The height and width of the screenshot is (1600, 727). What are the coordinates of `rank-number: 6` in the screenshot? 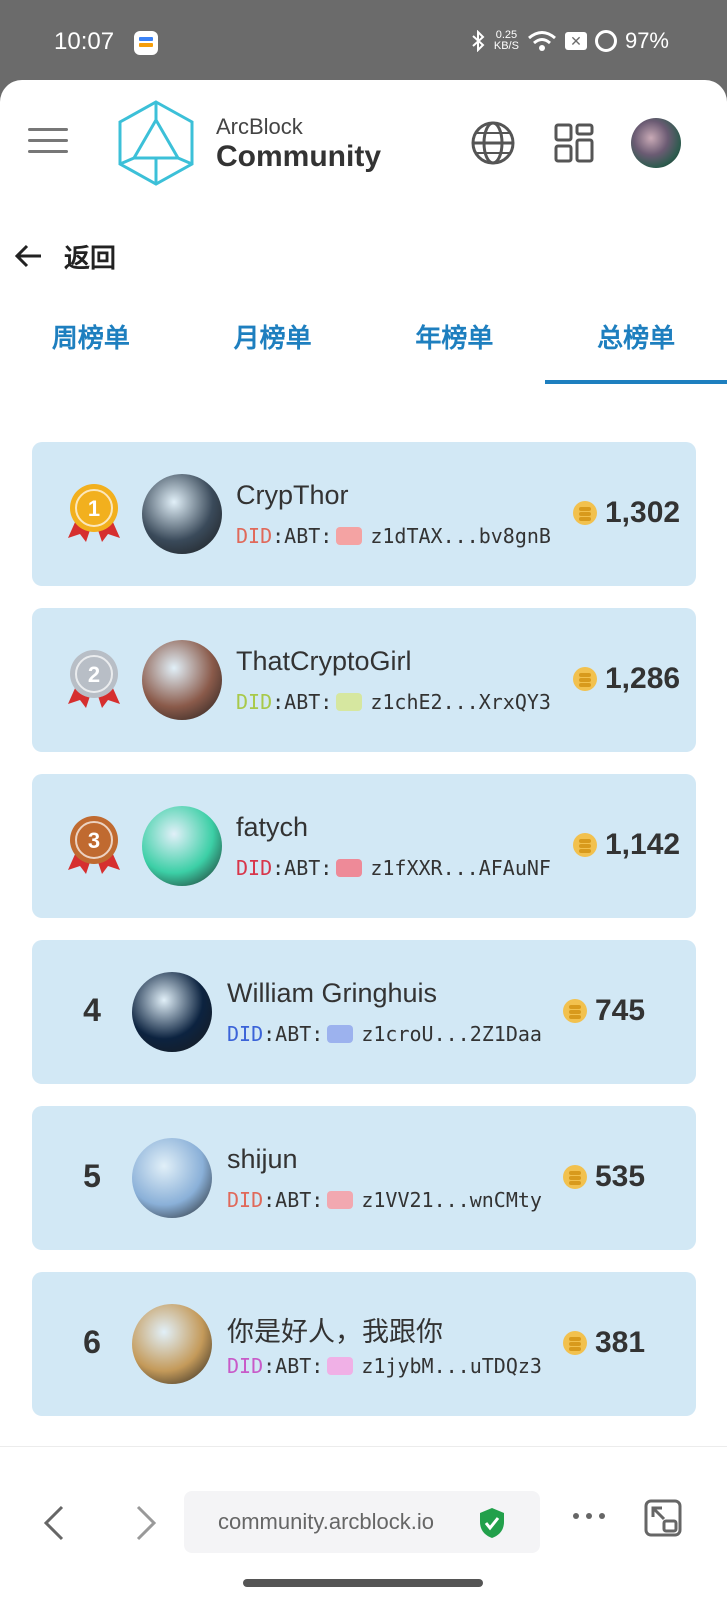 It's located at (92, 1342).